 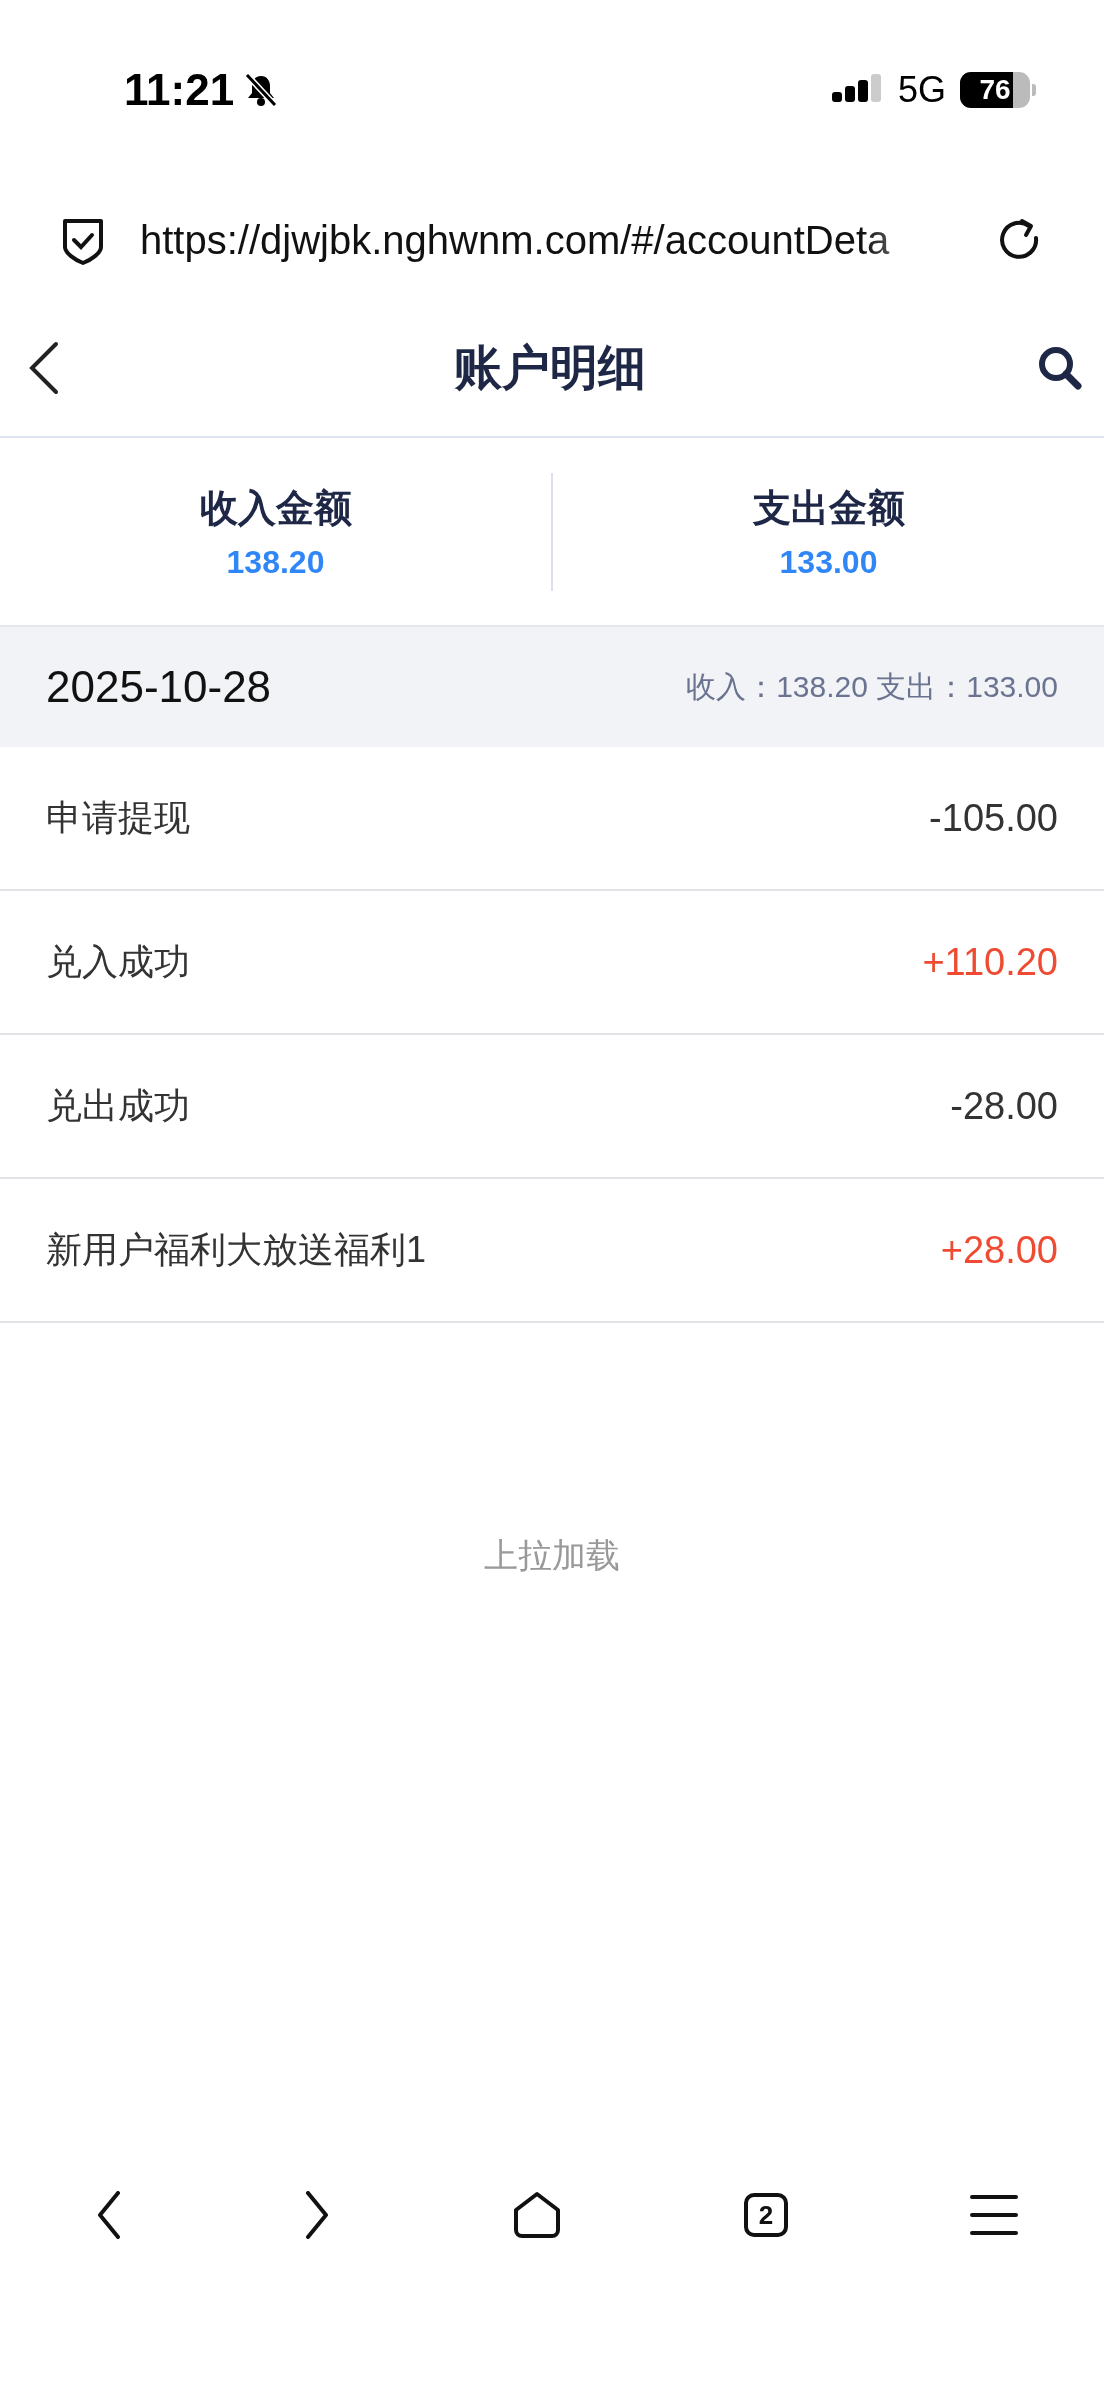 What do you see at coordinates (828, 508) in the screenshot?
I see `summary-label: 支出金额` at bounding box center [828, 508].